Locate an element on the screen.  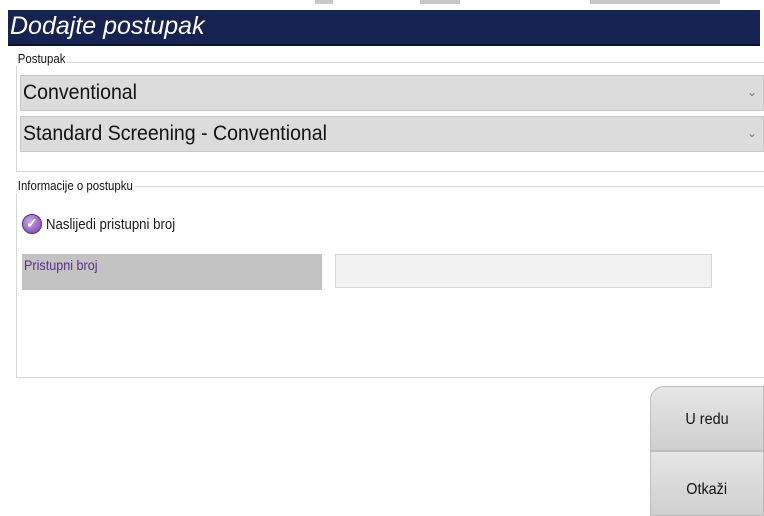
procedure-select-value: Conventional is located at coordinates (80, 92).